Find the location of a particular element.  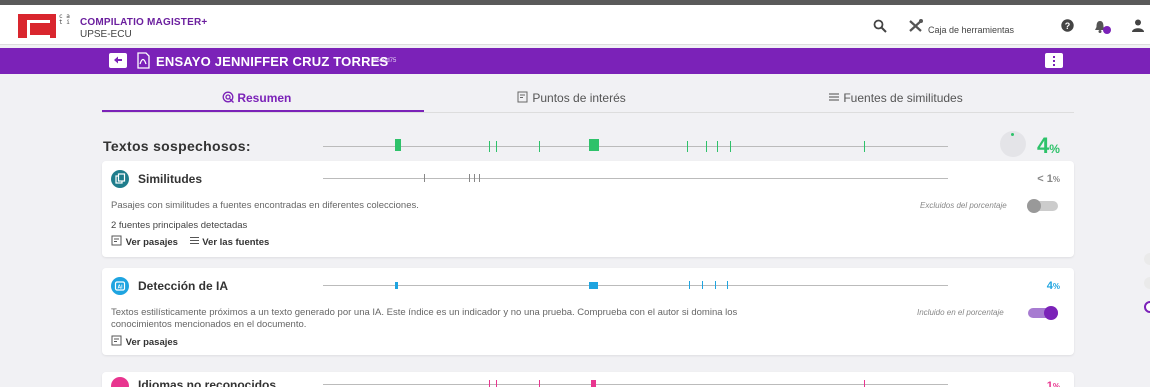

logo-mark is located at coordinates (37, 26).